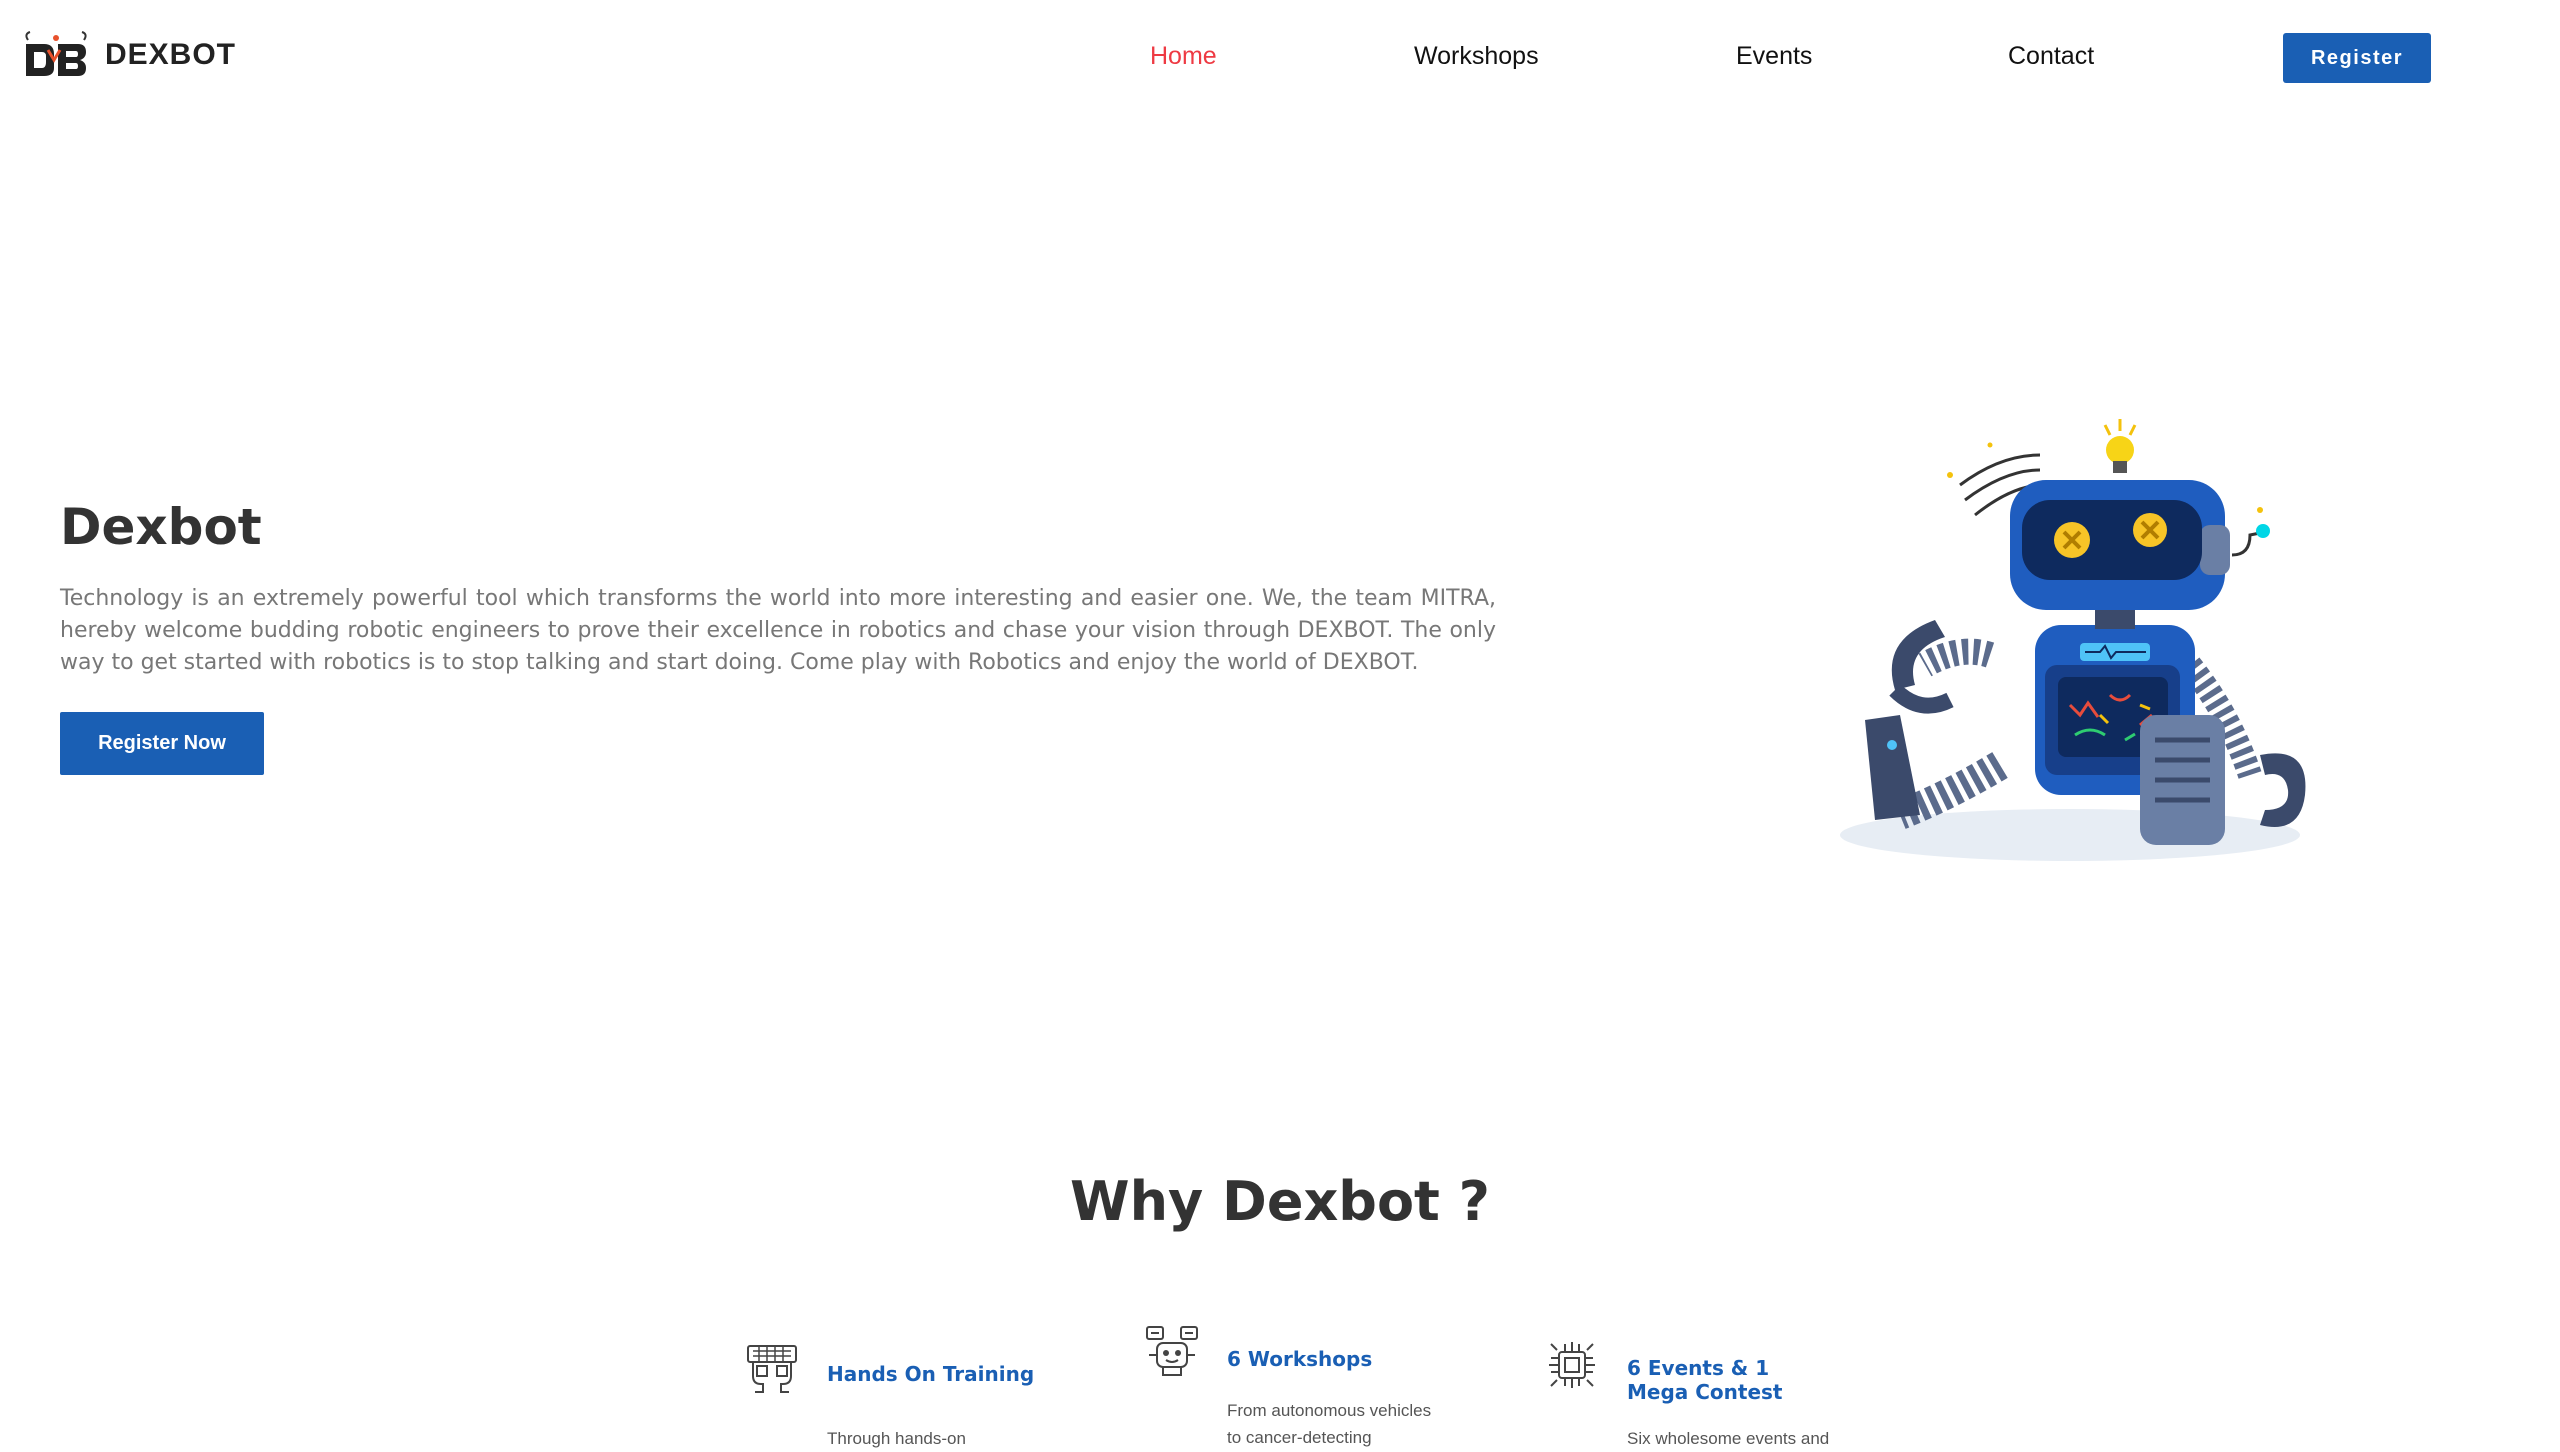  What do you see at coordinates (905, 1394) in the screenshot?
I see `feature-hands-on-training: Hands On Training Through hands-on` at bounding box center [905, 1394].